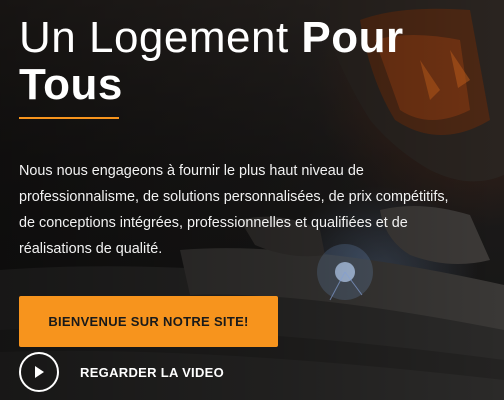 This screenshot has height=400, width=504. What do you see at coordinates (160, 37) in the screenshot?
I see `hero-title-regular: Un Logement` at bounding box center [160, 37].